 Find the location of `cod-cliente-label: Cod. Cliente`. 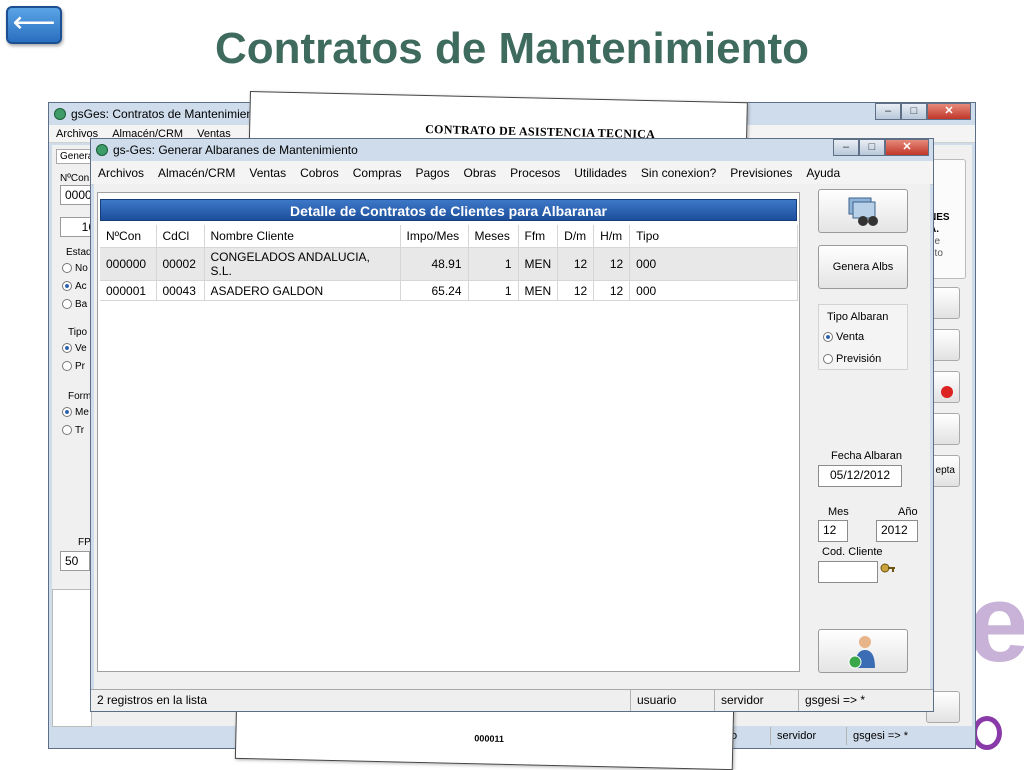

cod-cliente-label: Cod. Cliente is located at coordinates (852, 552).